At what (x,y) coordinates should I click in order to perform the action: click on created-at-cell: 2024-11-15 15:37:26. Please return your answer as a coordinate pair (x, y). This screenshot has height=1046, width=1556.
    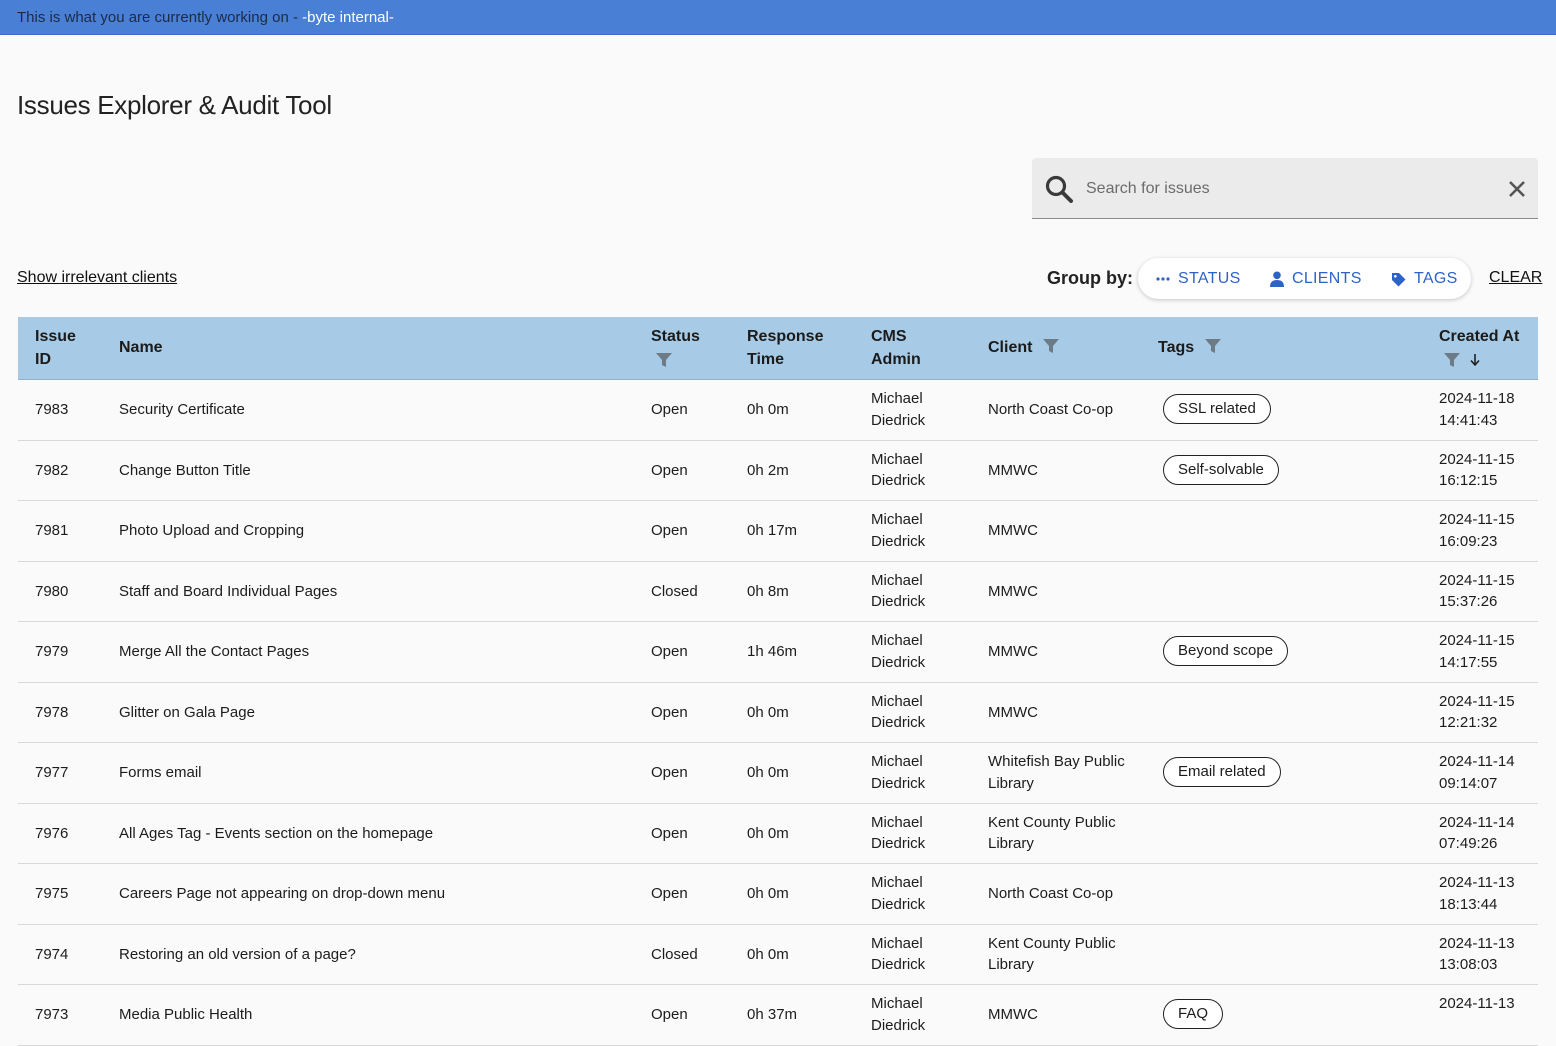
    Looking at the image, I should click on (1477, 591).